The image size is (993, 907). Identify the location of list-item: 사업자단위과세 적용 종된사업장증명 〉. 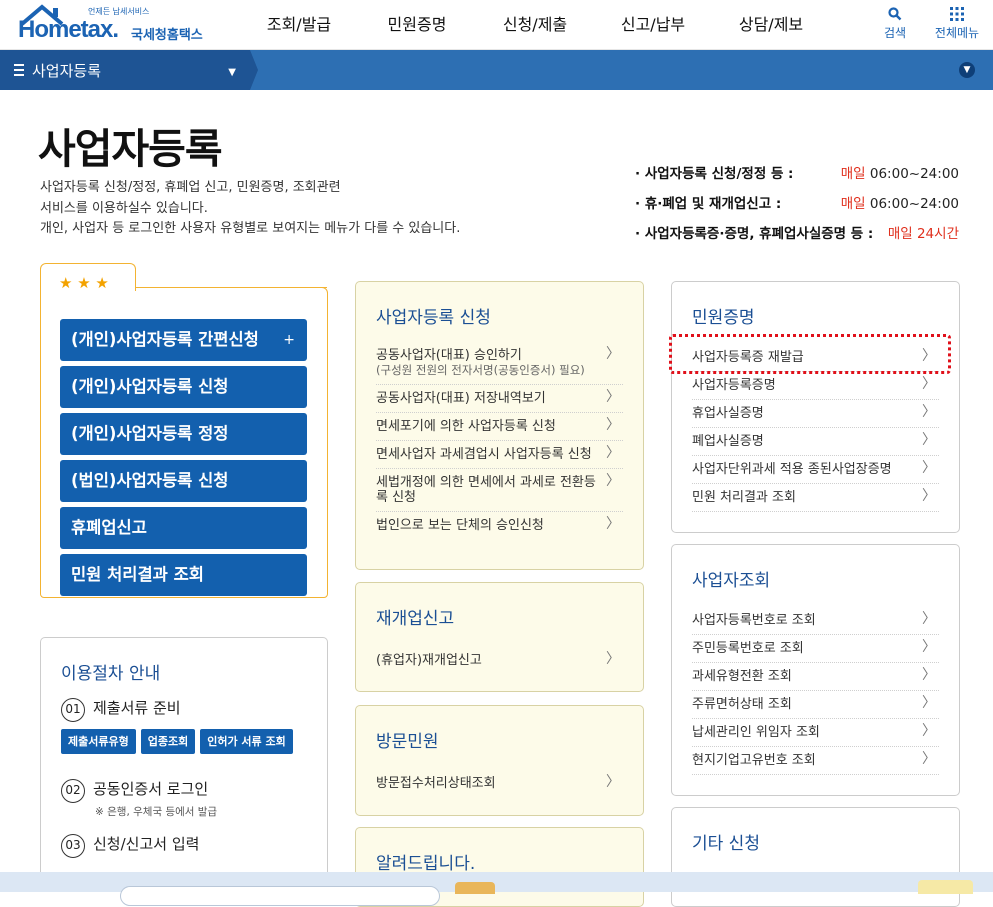
(815, 470).